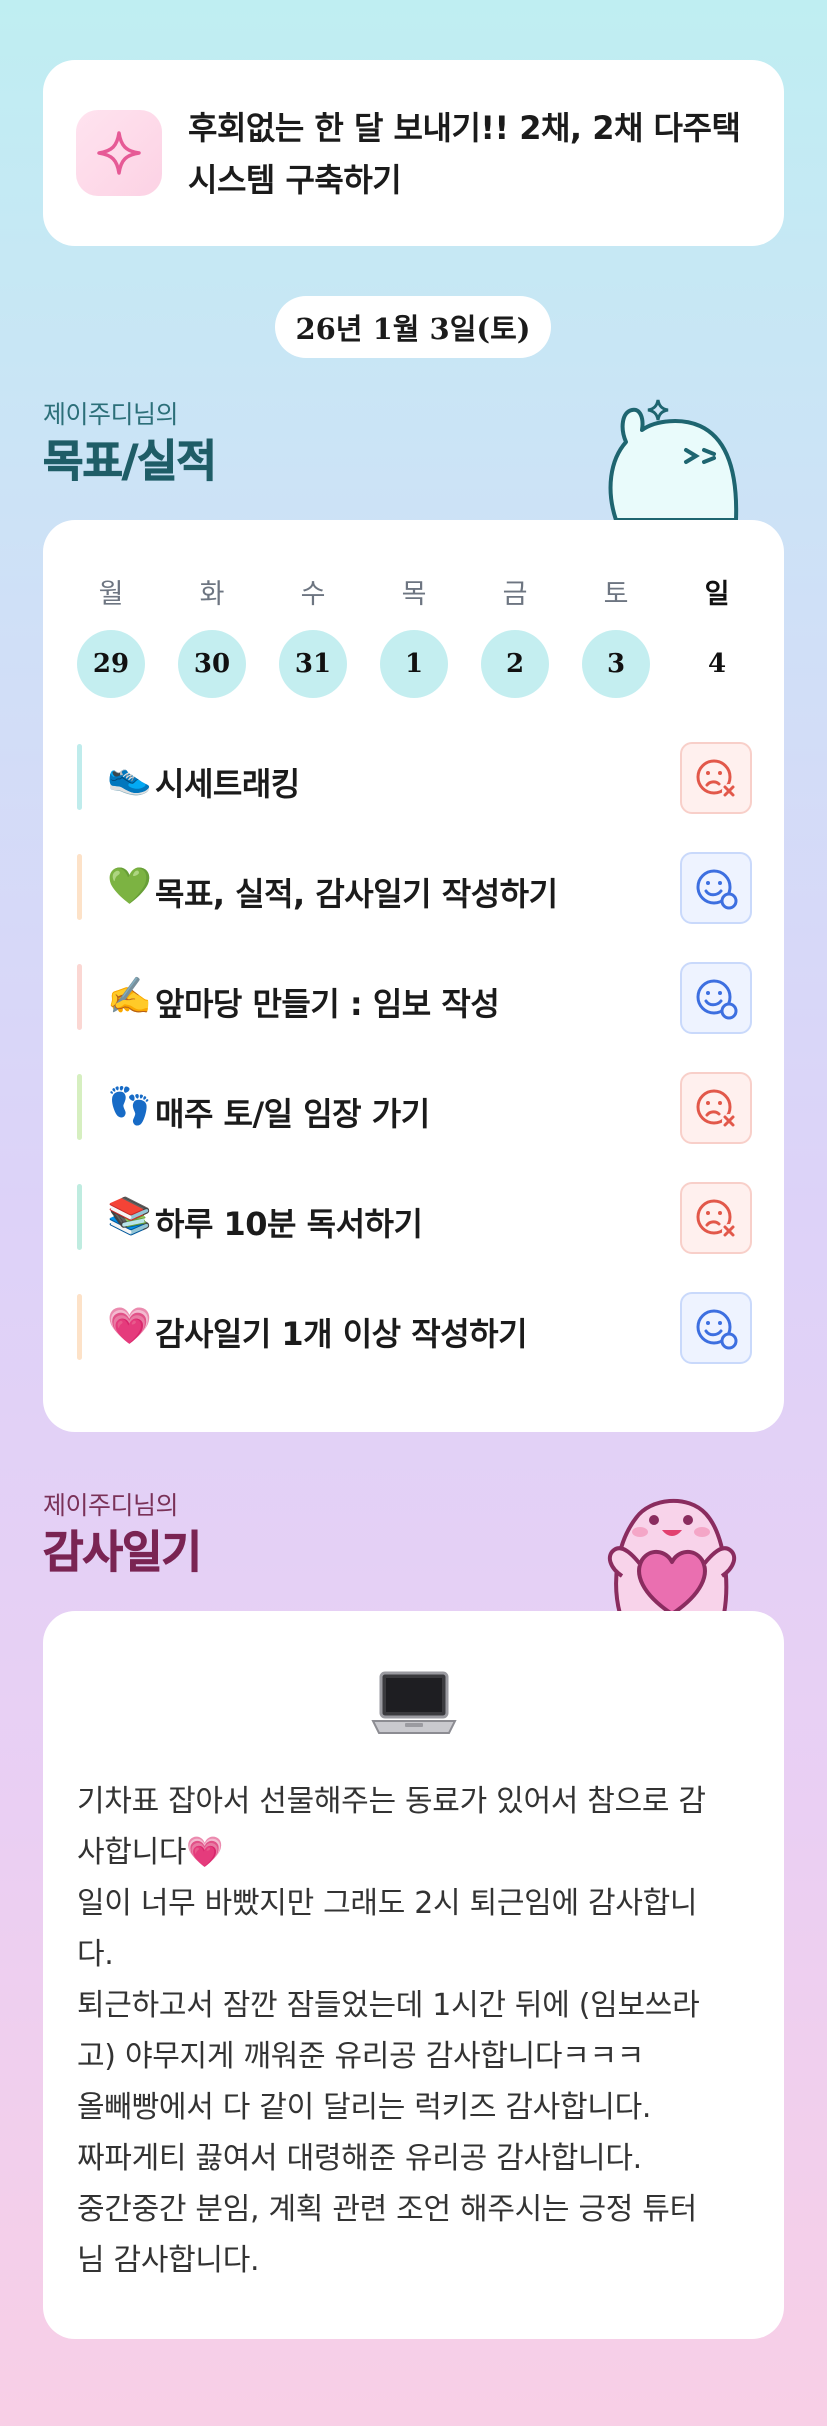  What do you see at coordinates (414, 664) in the screenshot?
I see `day-number: 1` at bounding box center [414, 664].